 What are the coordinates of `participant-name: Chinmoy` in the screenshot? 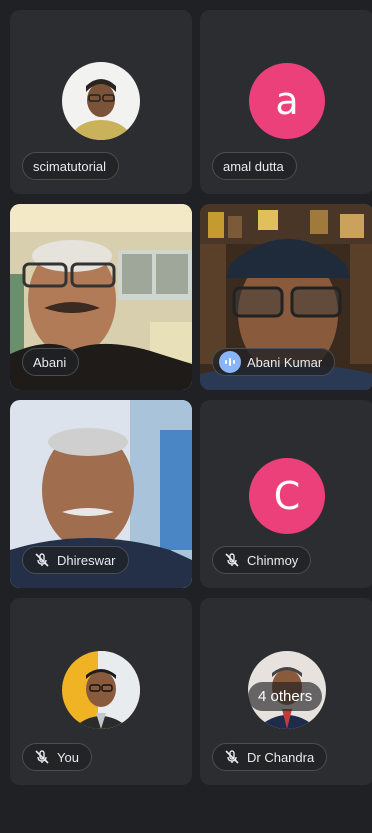 It's located at (273, 560).